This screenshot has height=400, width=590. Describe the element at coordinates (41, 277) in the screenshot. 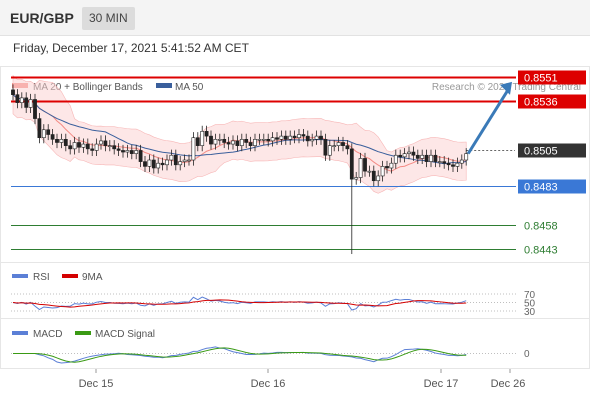

I see `rsi-legend-label: RSI` at that location.